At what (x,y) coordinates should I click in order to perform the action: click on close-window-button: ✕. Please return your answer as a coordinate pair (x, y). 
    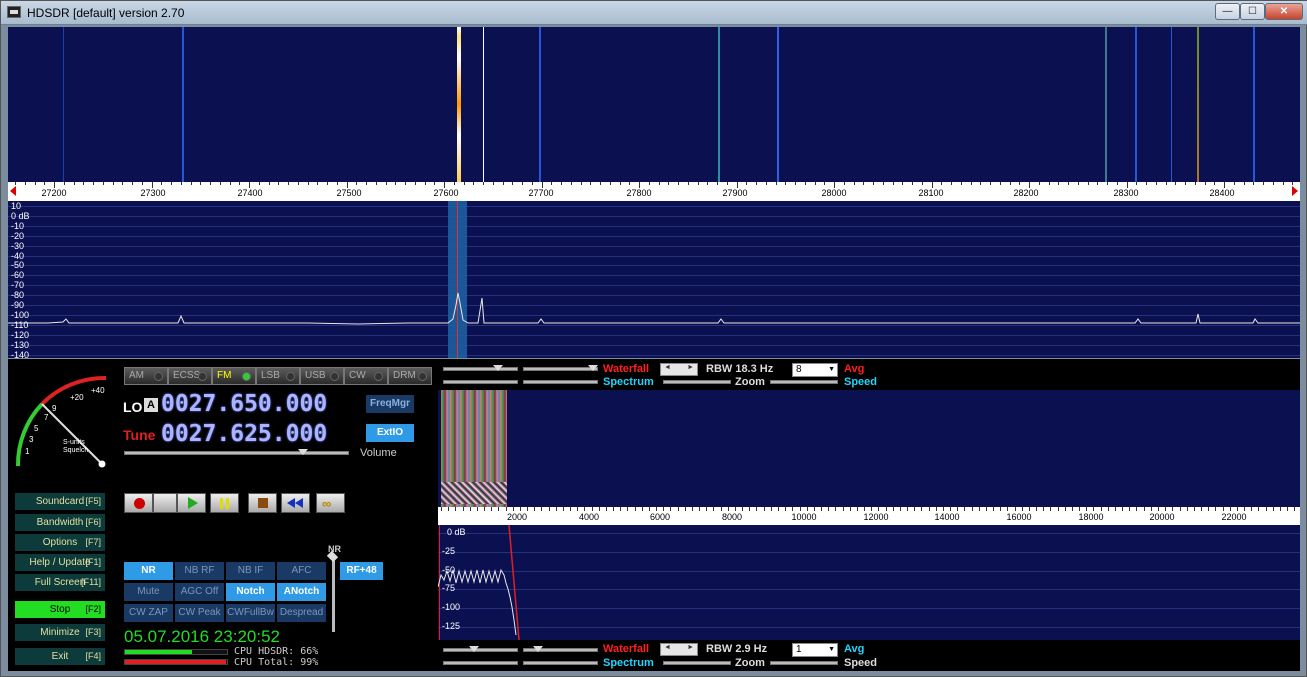
    Looking at the image, I should click on (1284, 11).